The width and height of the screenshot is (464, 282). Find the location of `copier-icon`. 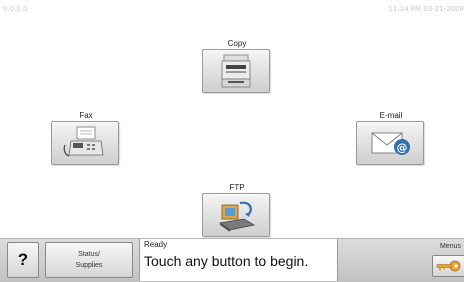

copier-icon is located at coordinates (236, 71).